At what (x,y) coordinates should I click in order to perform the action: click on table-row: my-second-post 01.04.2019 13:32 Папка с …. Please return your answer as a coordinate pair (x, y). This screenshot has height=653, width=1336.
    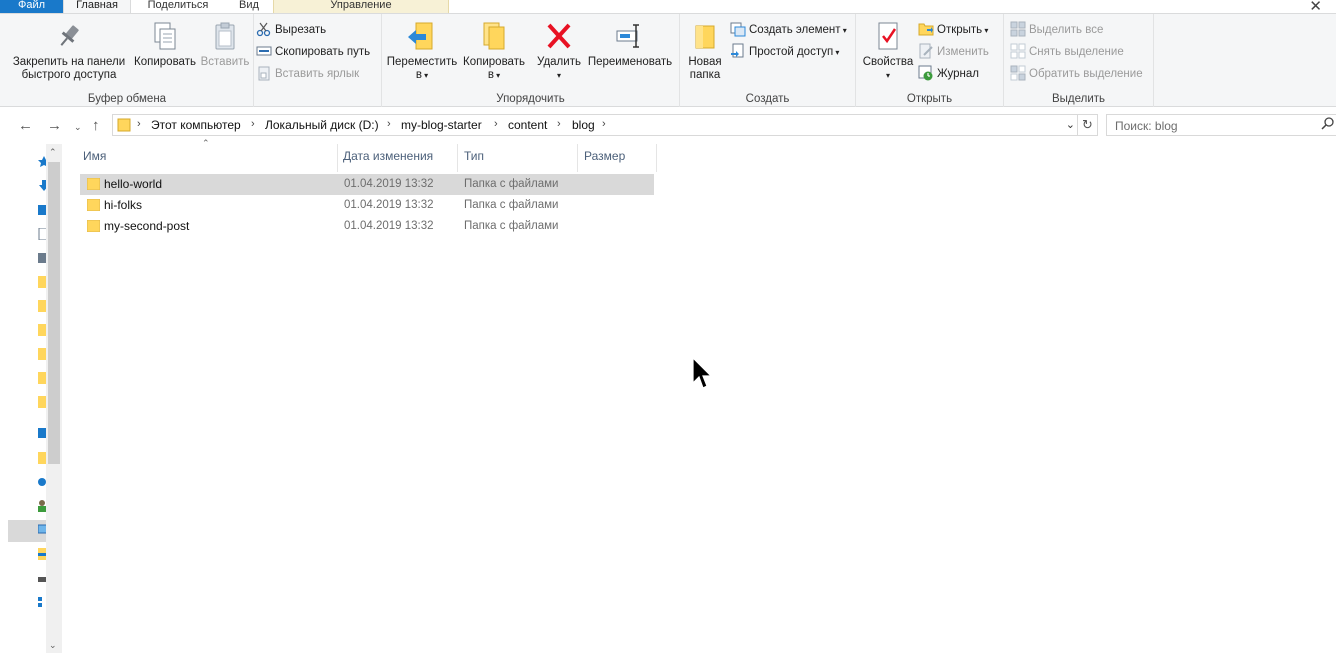
    Looking at the image, I should click on (367, 226).